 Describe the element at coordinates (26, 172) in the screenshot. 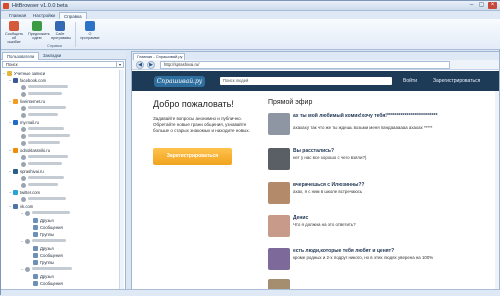

I see `site-sprashivai: − sprashivai.ru` at that location.